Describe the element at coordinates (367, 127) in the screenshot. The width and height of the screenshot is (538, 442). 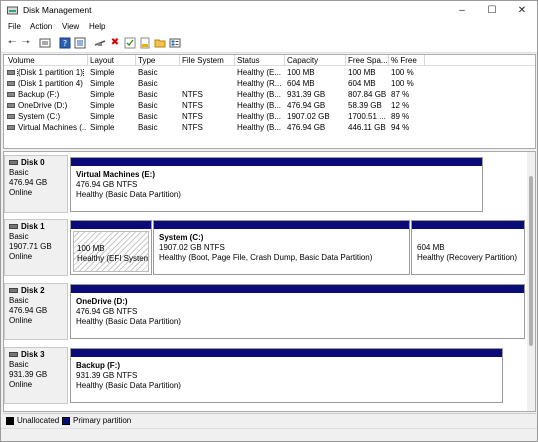
I see `free-space-cell: 446.11 GB` at that location.